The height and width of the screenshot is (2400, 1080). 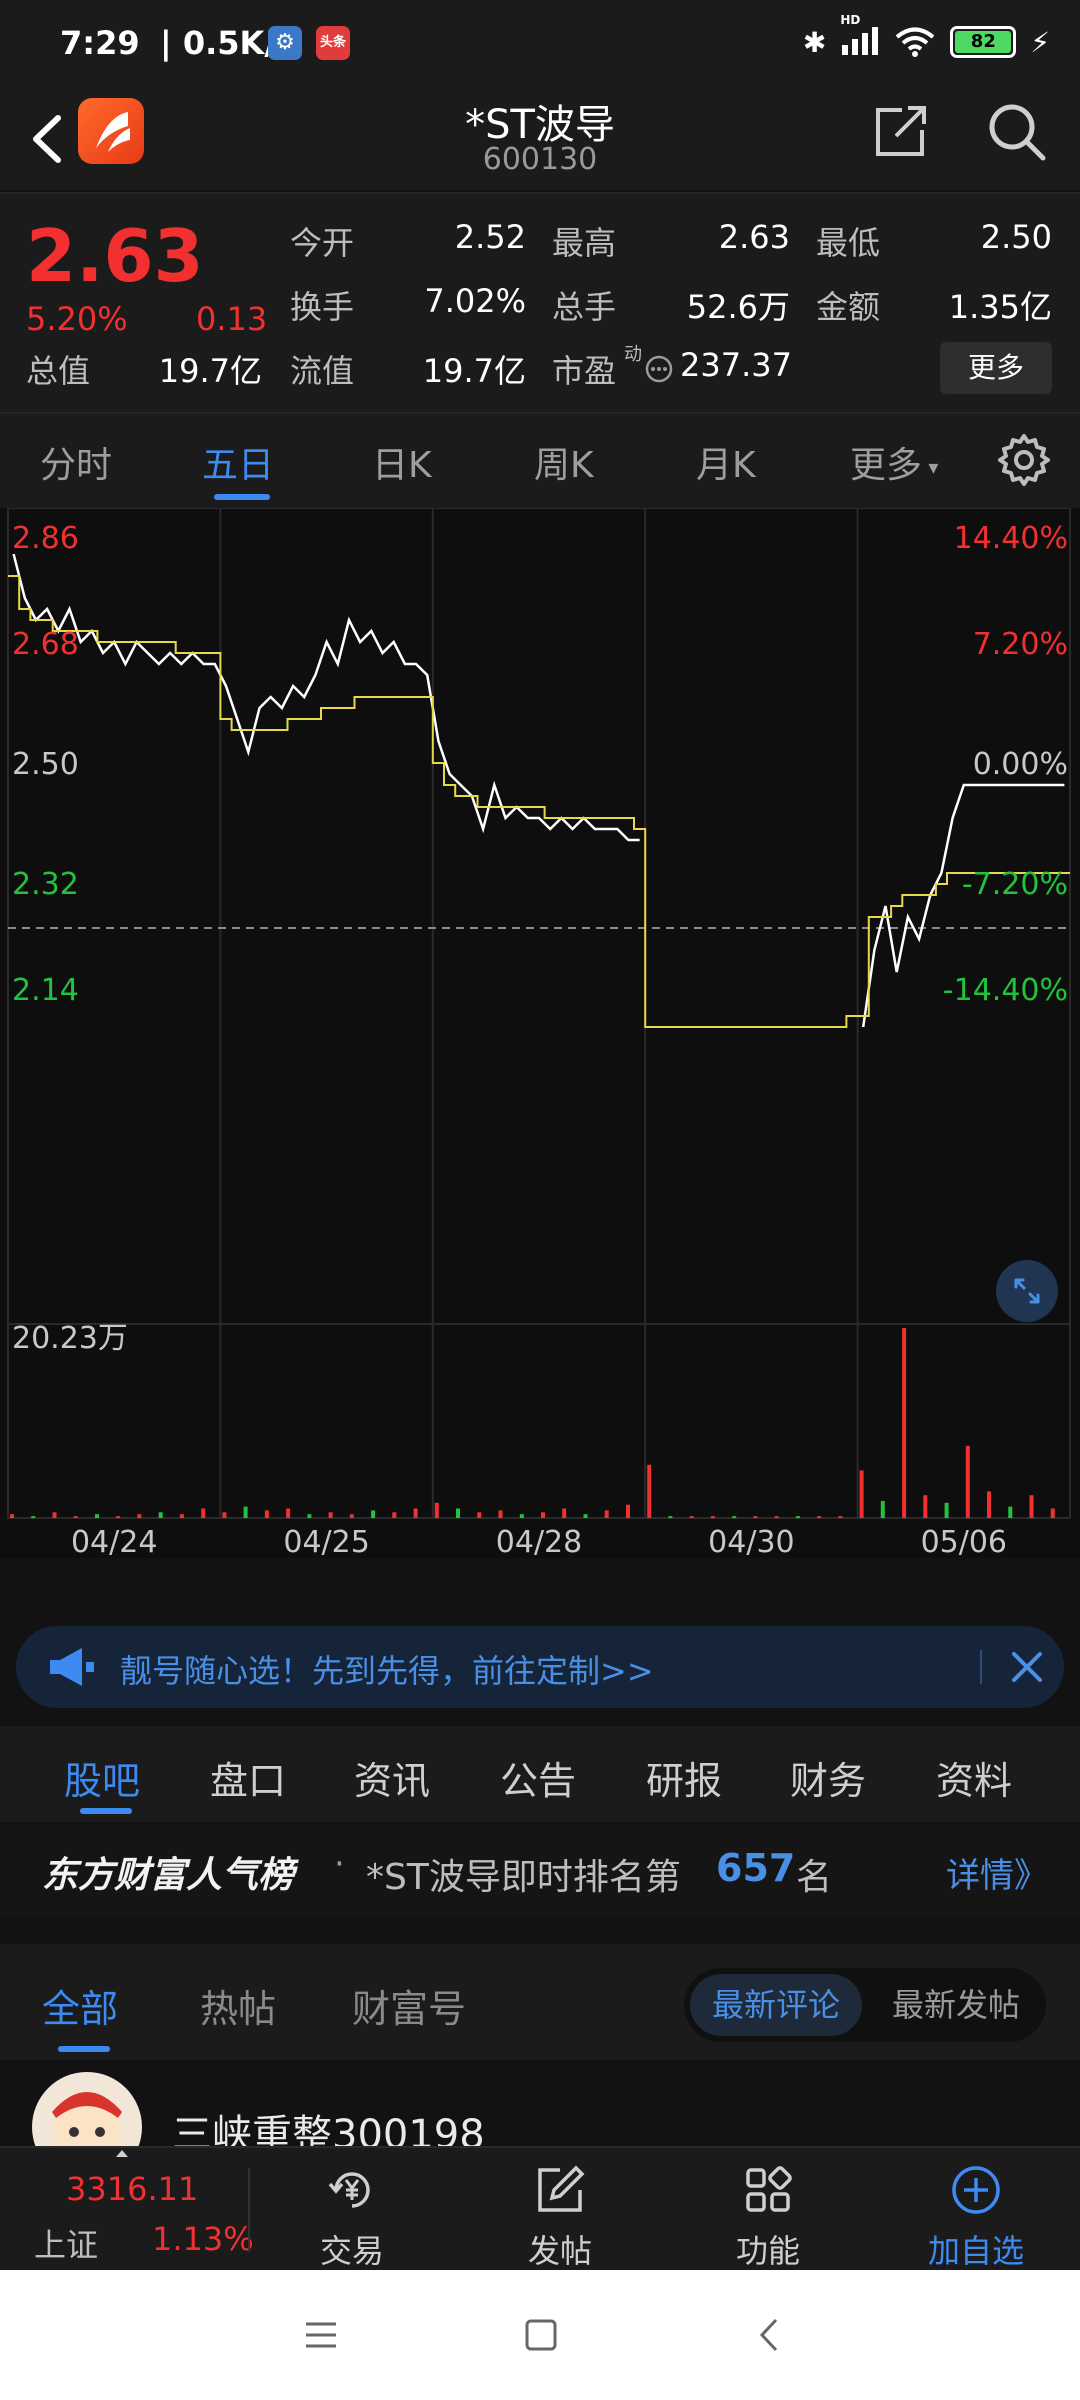 What do you see at coordinates (981, 1667) in the screenshot?
I see `banner-divider` at bounding box center [981, 1667].